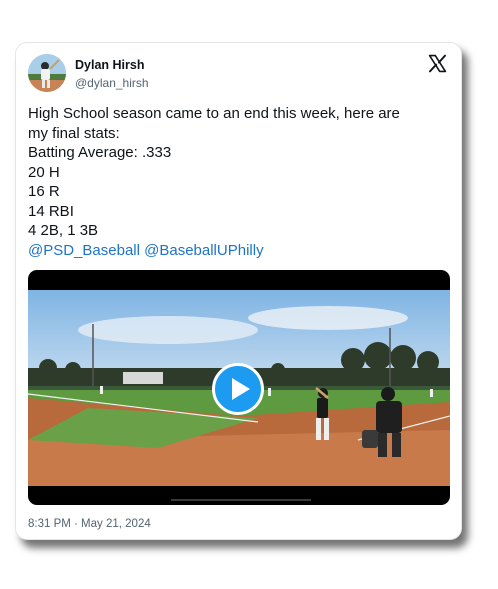 This screenshot has height=589, width=498. Describe the element at coordinates (84, 250) in the screenshot. I see `mention-link-psd-baseball: @PSD_Baseball` at that location.